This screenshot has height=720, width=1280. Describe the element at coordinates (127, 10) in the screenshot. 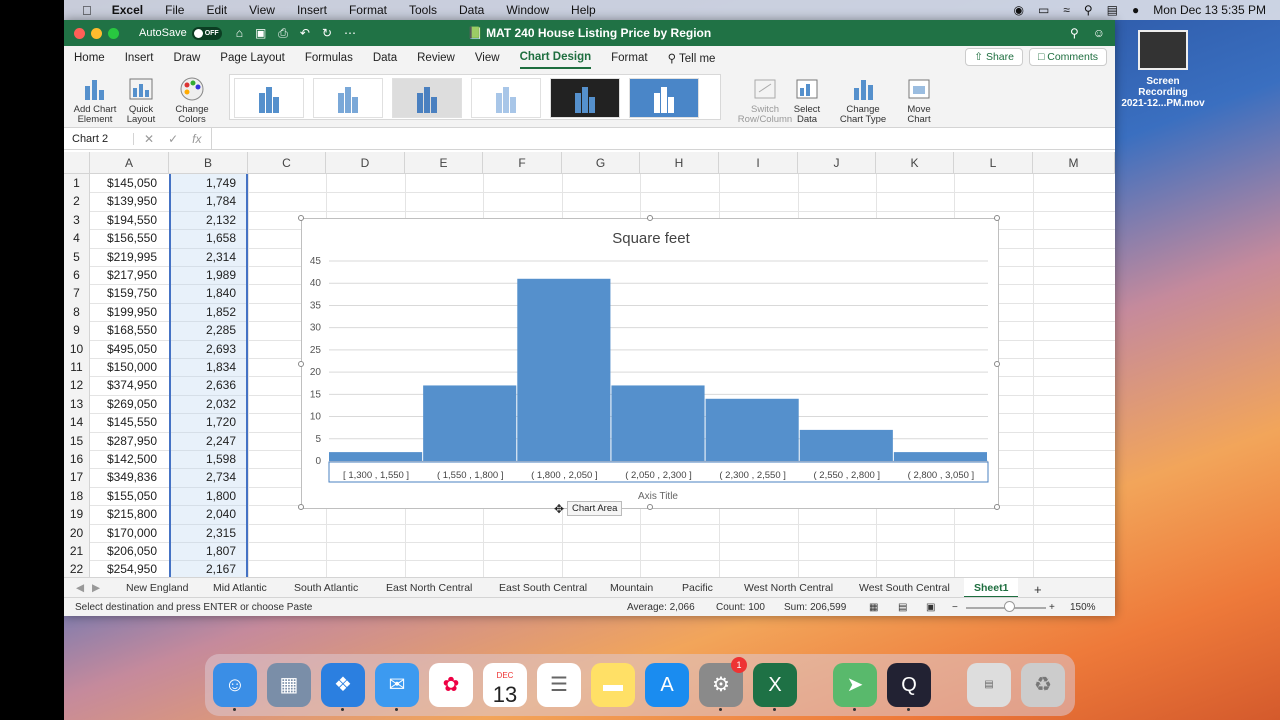

I see `menu-app-name: Excel` at that location.